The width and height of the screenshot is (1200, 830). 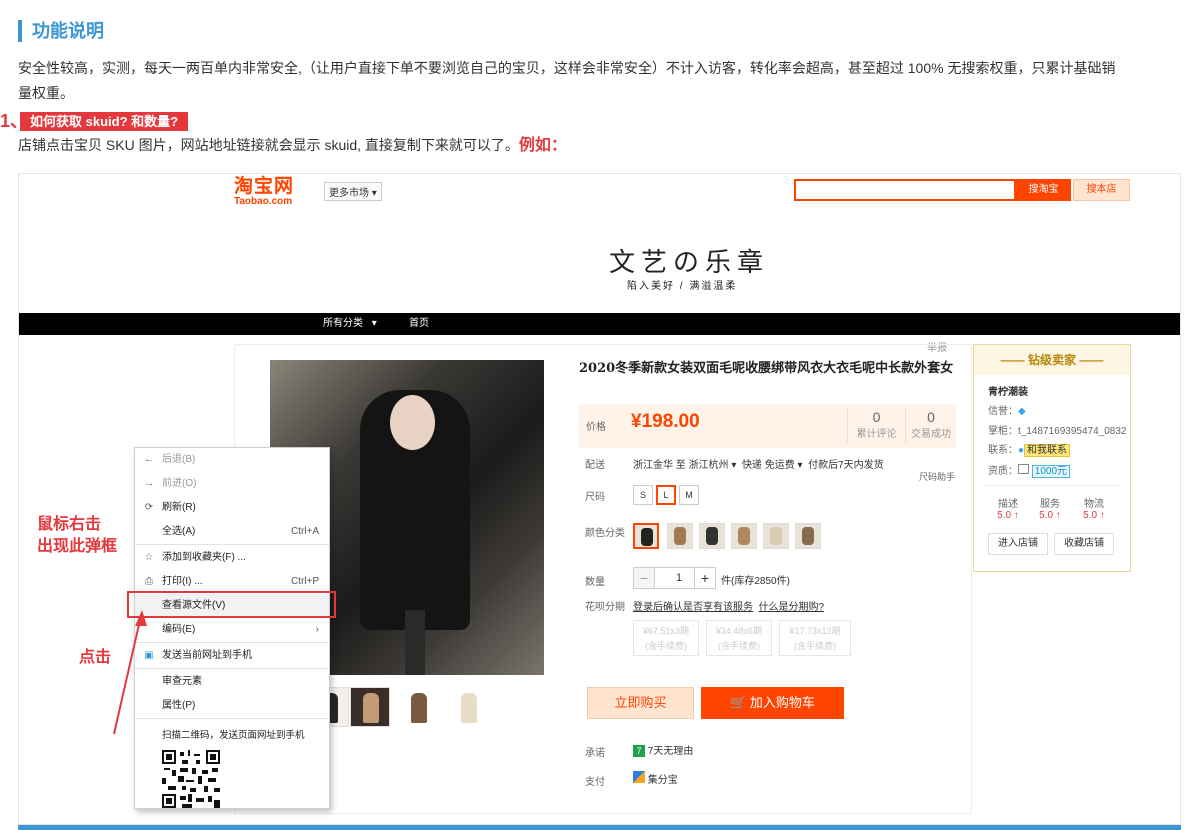 What do you see at coordinates (815, 638) in the screenshot?
I see `installment-option: ¥17.73x12期 (含手续费)` at bounding box center [815, 638].